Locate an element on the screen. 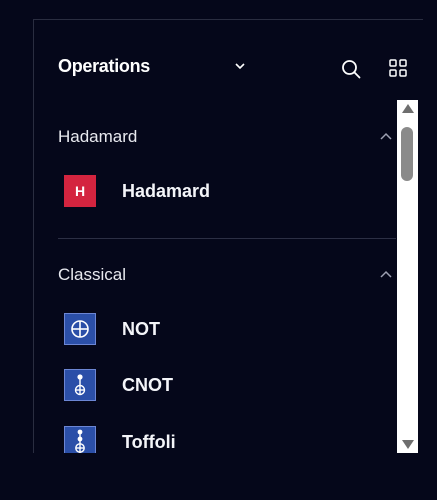 The image size is (437, 500). operations-dropdown: Operations is located at coordinates (104, 66).